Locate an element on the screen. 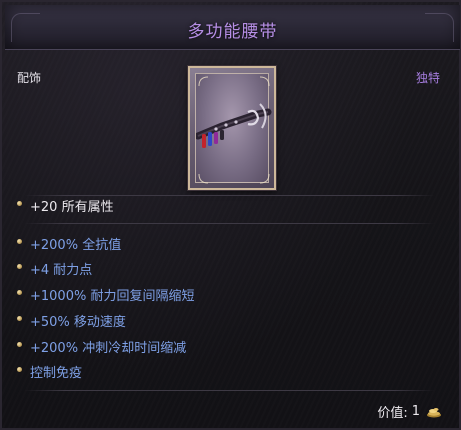  price-value: 1 is located at coordinates (415, 411).